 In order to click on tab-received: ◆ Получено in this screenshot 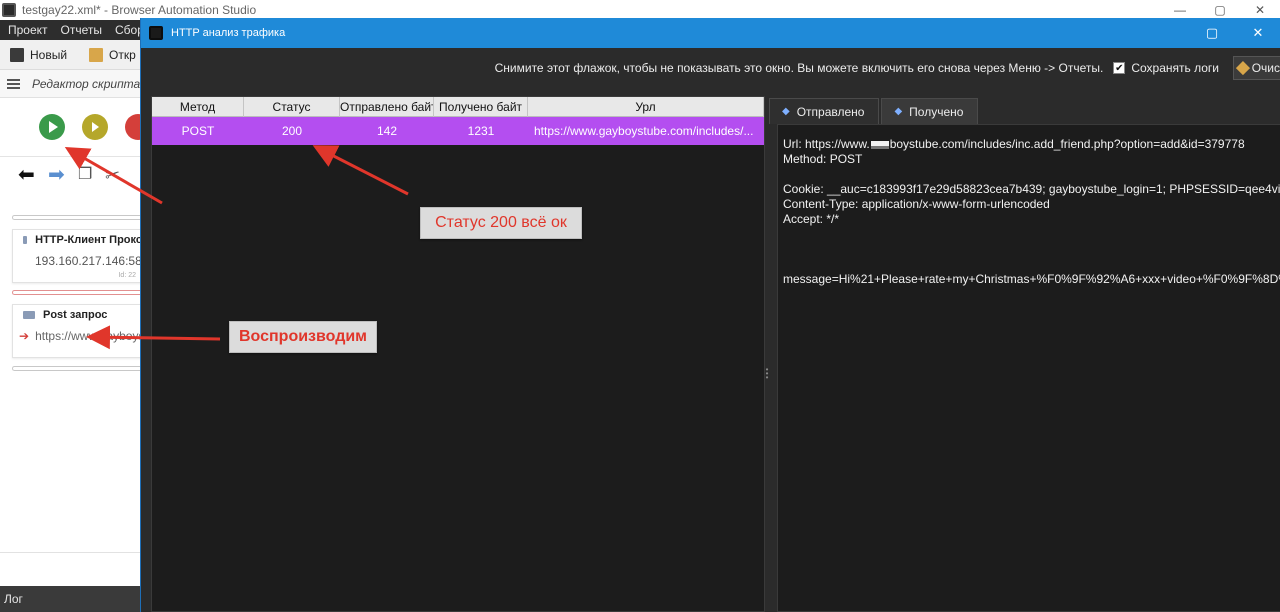, I will do `click(930, 111)`.